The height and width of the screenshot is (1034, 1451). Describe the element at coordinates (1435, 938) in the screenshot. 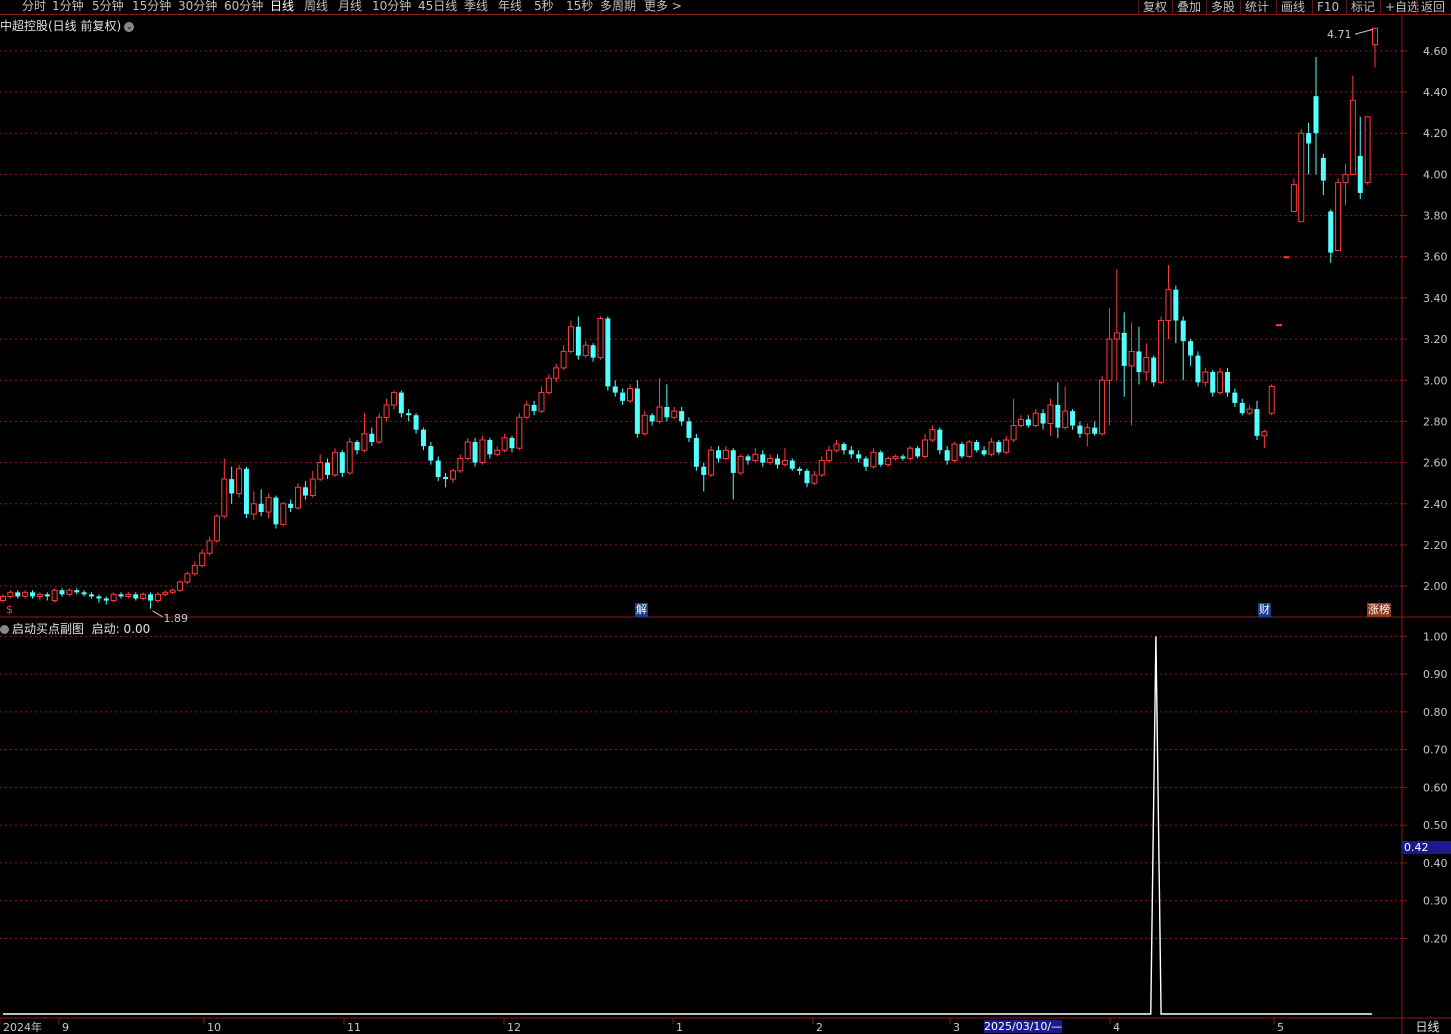

I see `y-tick-label: 0.20` at that location.